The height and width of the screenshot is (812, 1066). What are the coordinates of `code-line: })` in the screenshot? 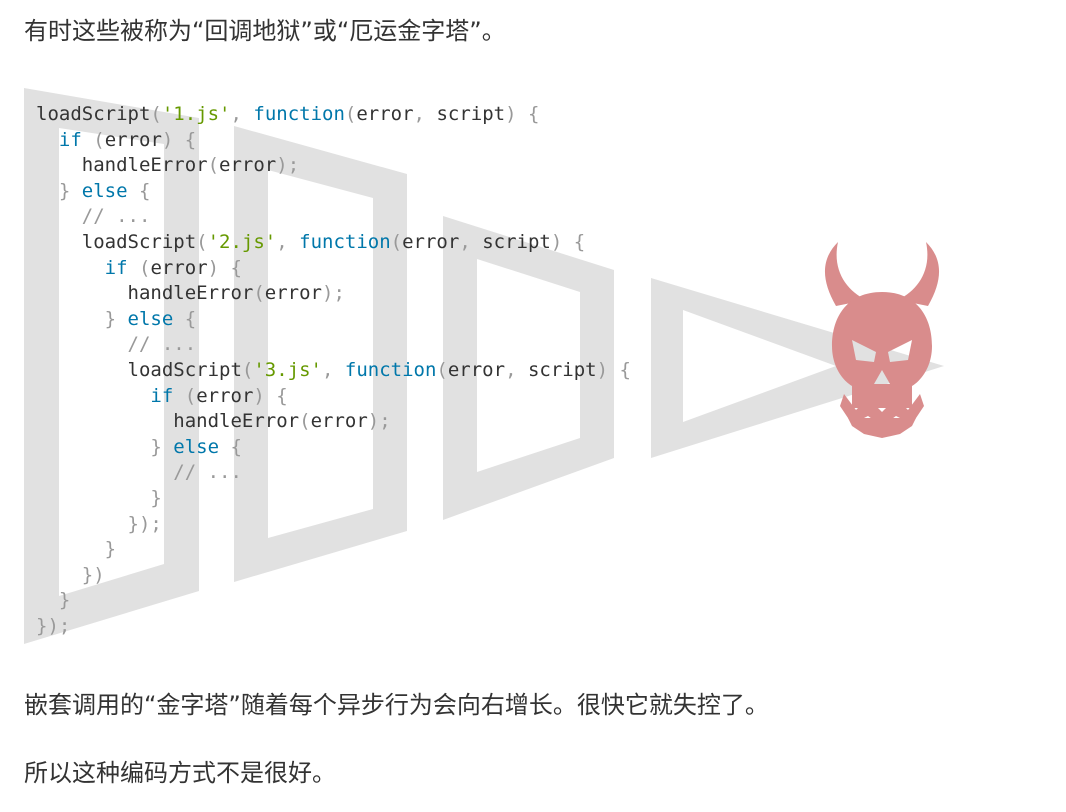 It's located at (333, 576).